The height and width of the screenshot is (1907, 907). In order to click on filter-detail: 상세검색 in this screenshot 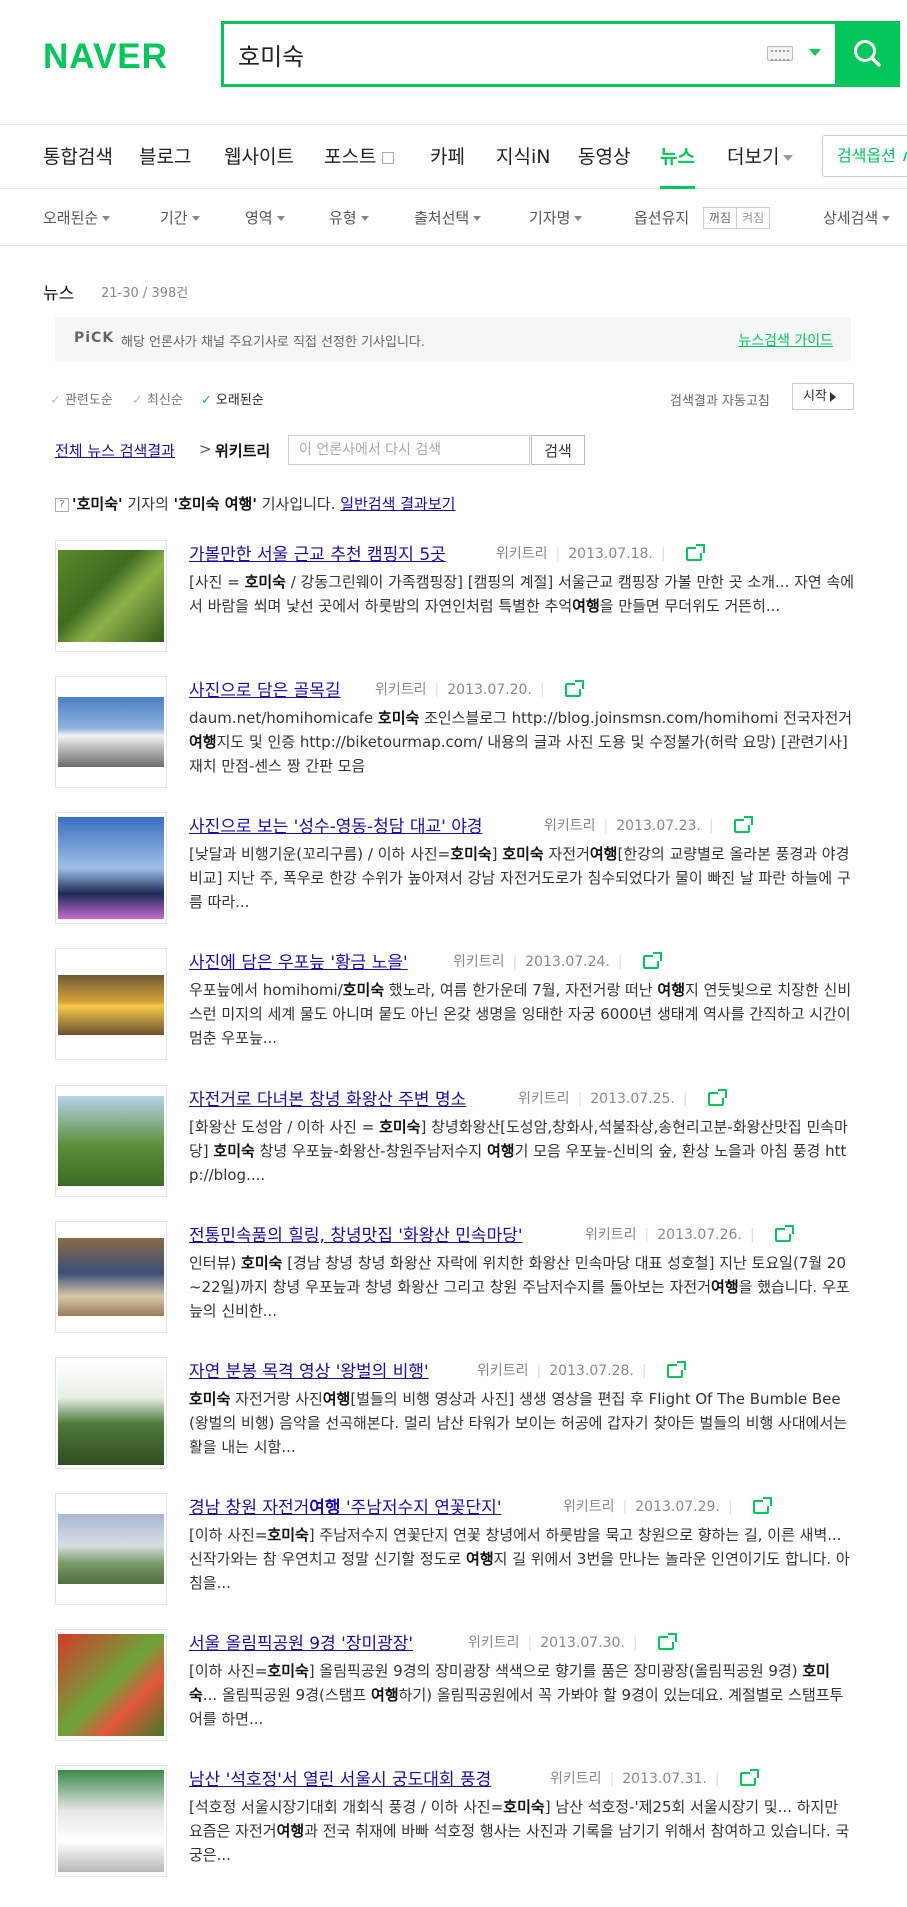, I will do `click(857, 218)`.